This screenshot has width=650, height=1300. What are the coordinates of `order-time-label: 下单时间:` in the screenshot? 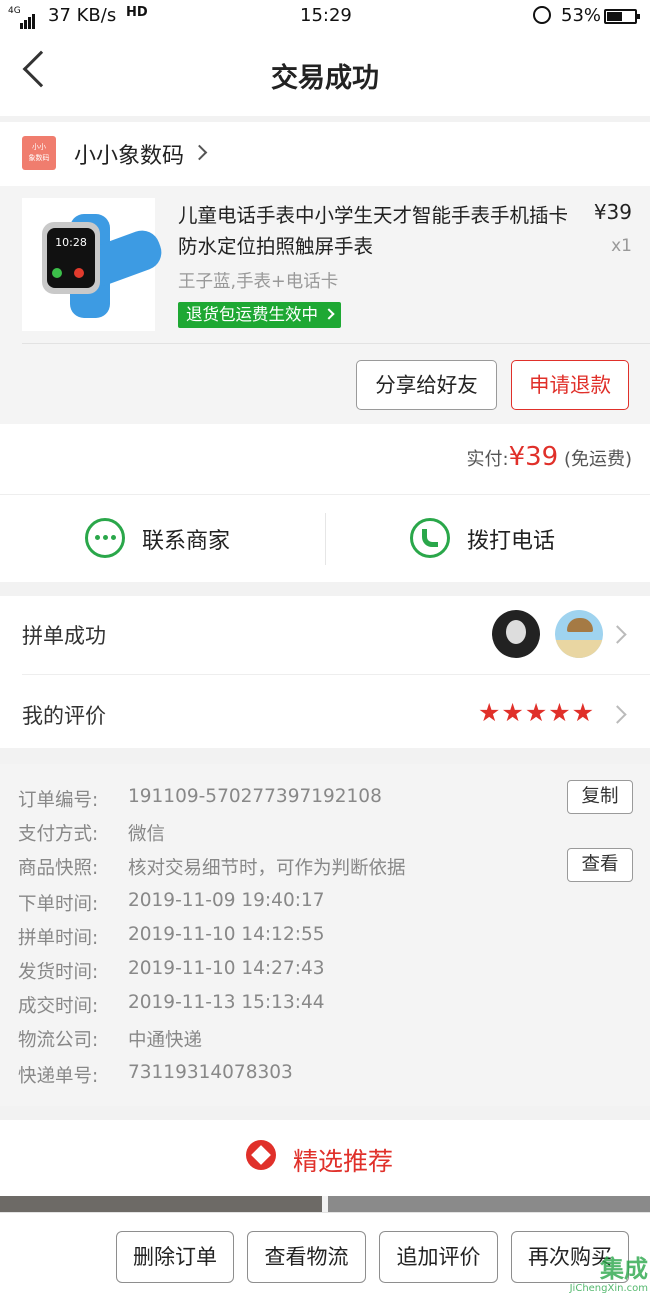 It's located at (58, 904).